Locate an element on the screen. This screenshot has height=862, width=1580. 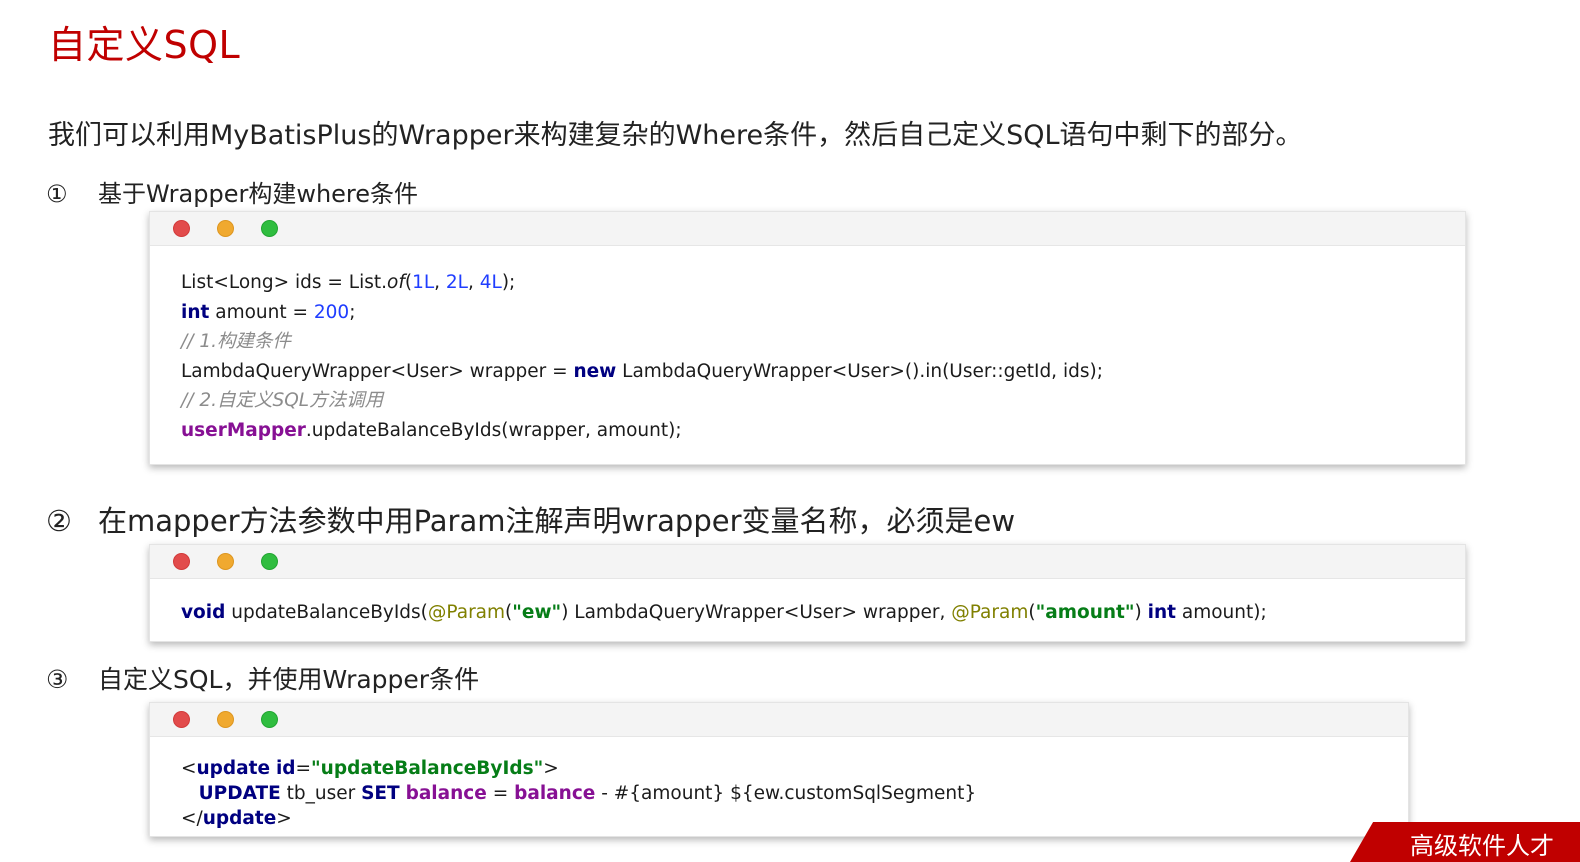
step-1-heading: ① 基于Wrapper构建where条件 is located at coordinates (232, 191).